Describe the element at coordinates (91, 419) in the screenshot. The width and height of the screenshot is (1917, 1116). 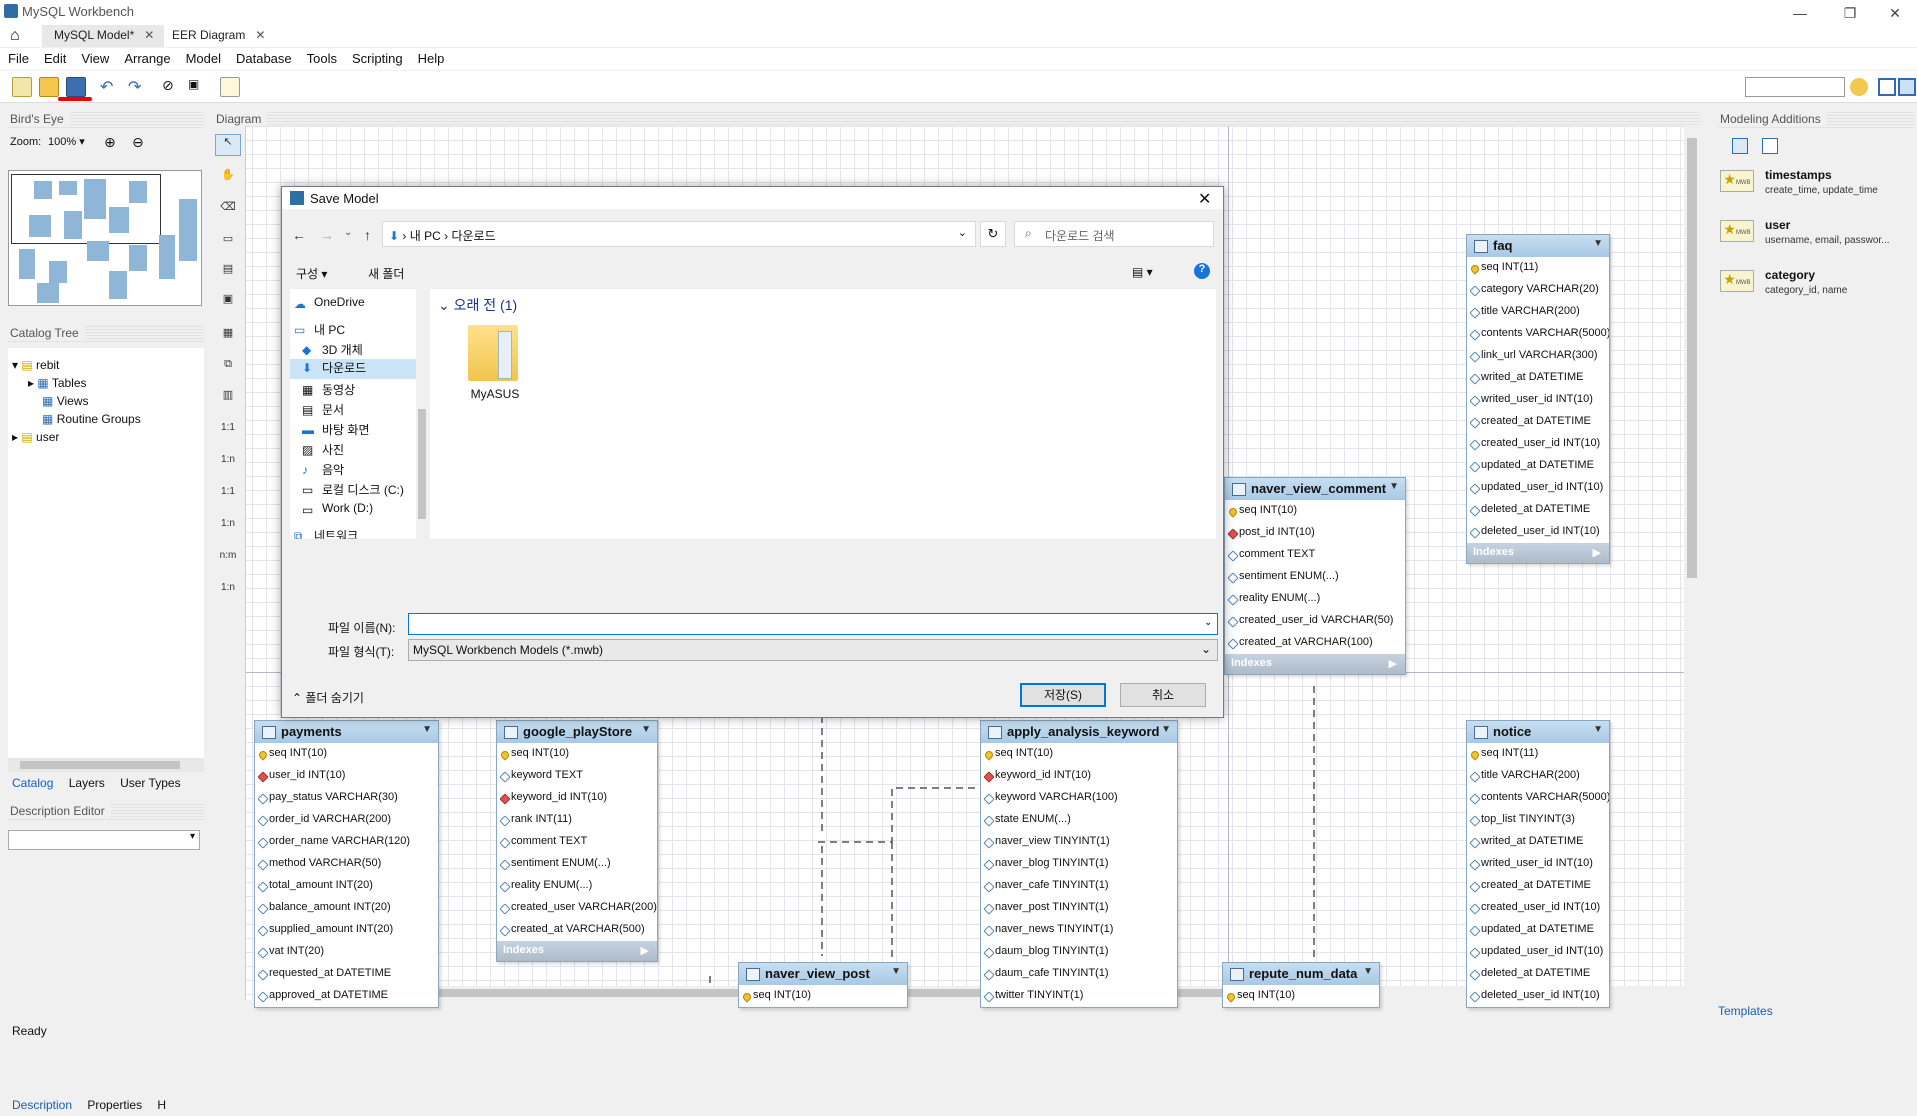
I see `tree-node-routines: ▦ Routine Groups` at that location.